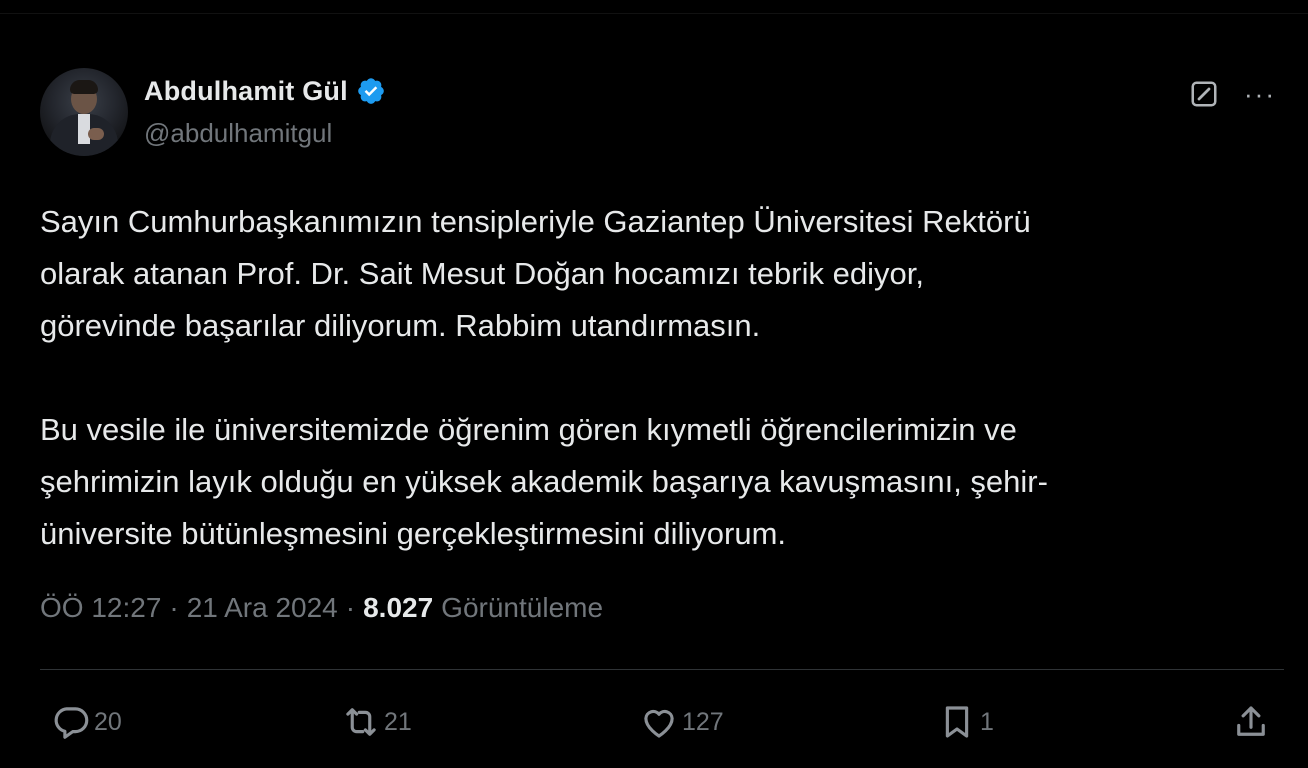  I want to click on tweet-time: ÖÖ 12:27, so click(100, 608).